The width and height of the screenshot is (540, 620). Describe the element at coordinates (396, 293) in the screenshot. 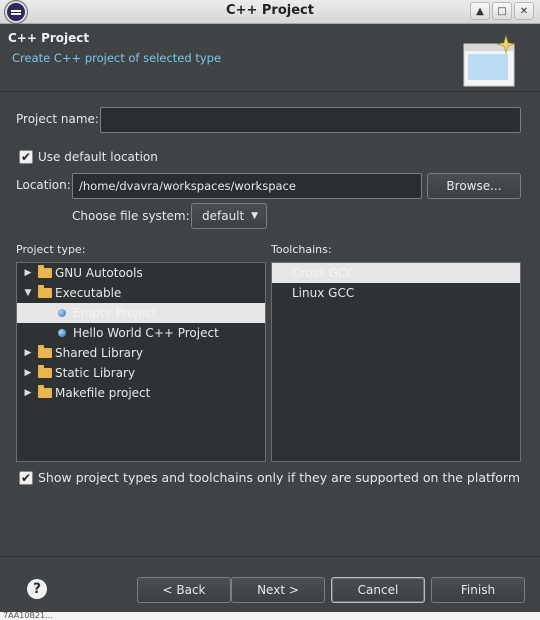

I see `list-item-linux-gcc: Linux GCC` at that location.